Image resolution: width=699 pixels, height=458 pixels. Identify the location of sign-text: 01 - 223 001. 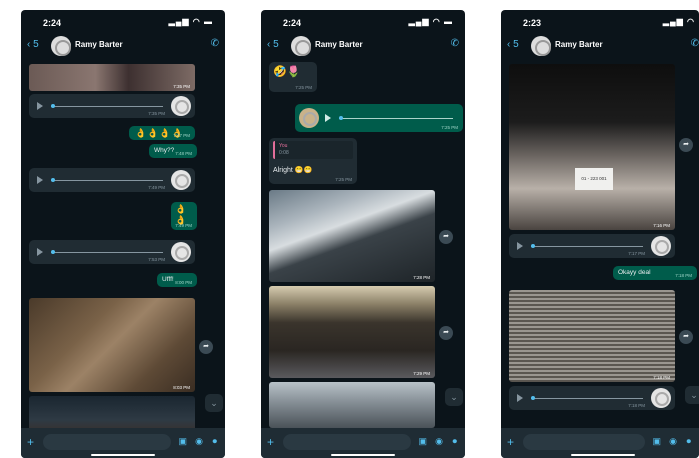
(594, 178).